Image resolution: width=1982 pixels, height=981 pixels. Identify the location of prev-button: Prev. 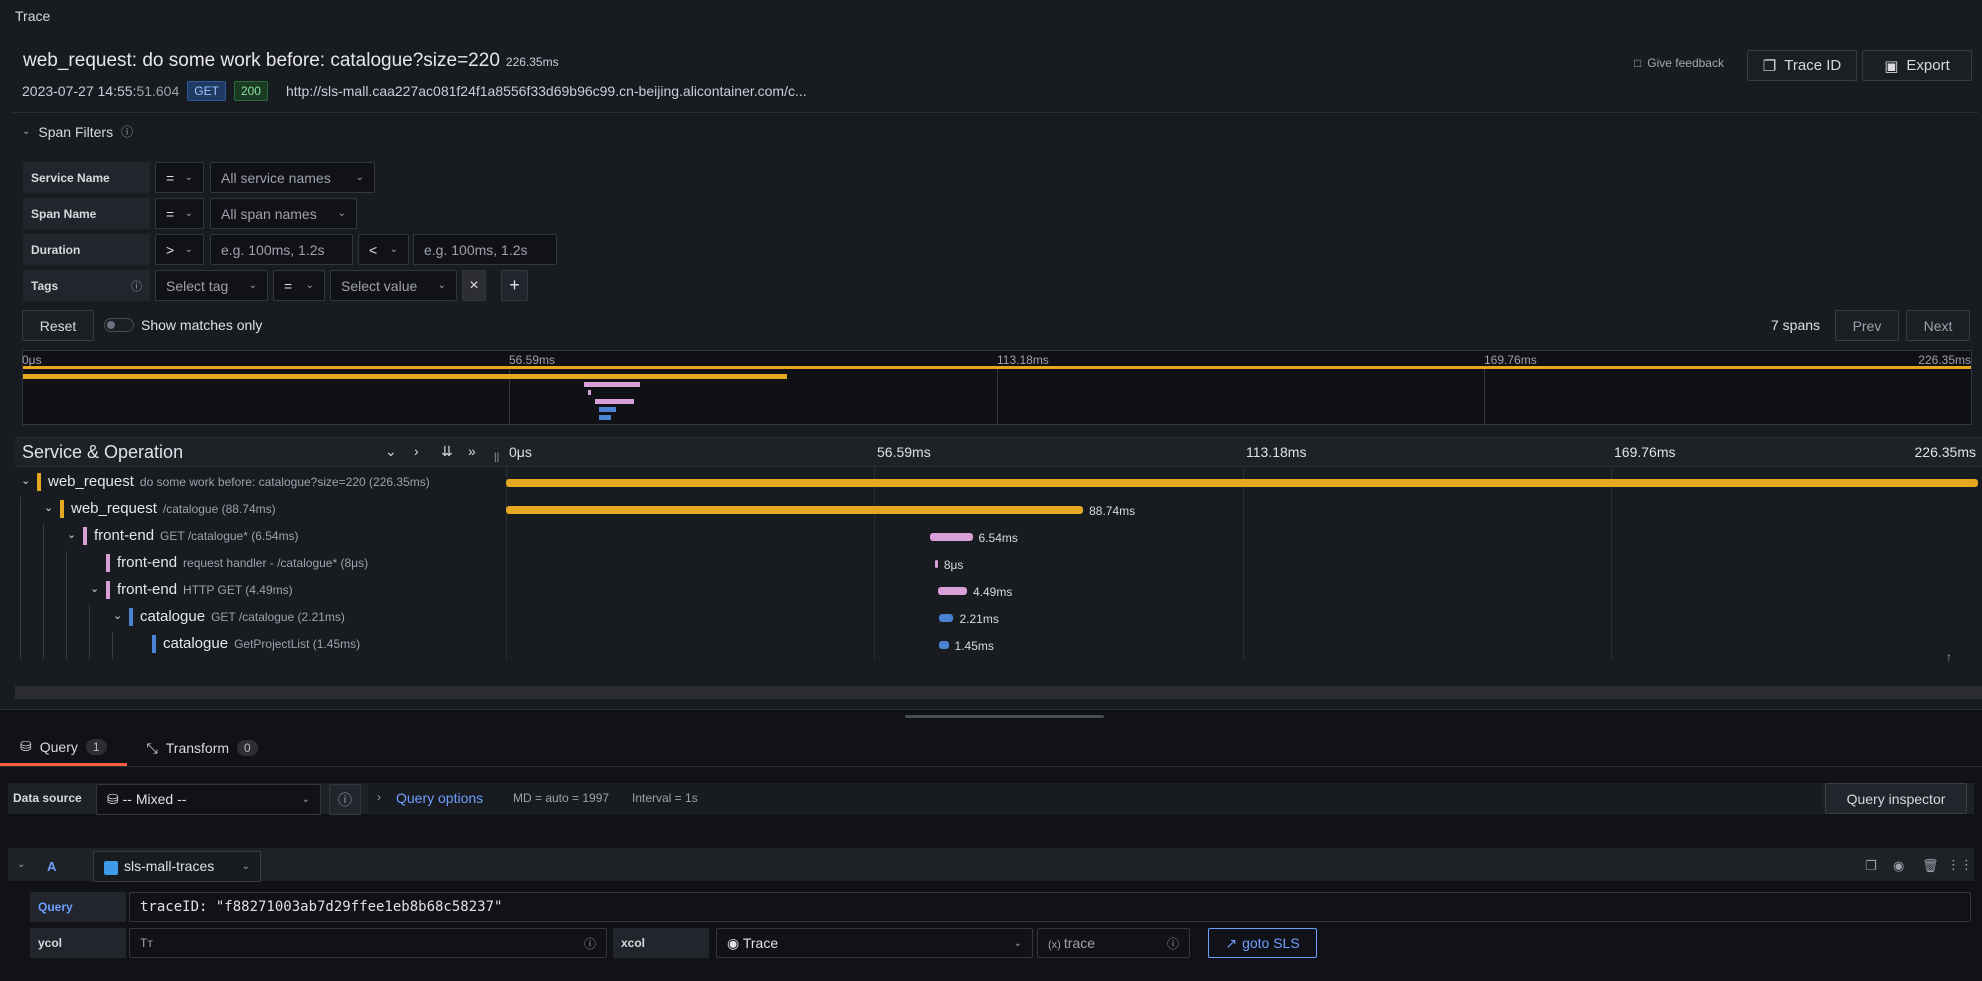
(1867, 325).